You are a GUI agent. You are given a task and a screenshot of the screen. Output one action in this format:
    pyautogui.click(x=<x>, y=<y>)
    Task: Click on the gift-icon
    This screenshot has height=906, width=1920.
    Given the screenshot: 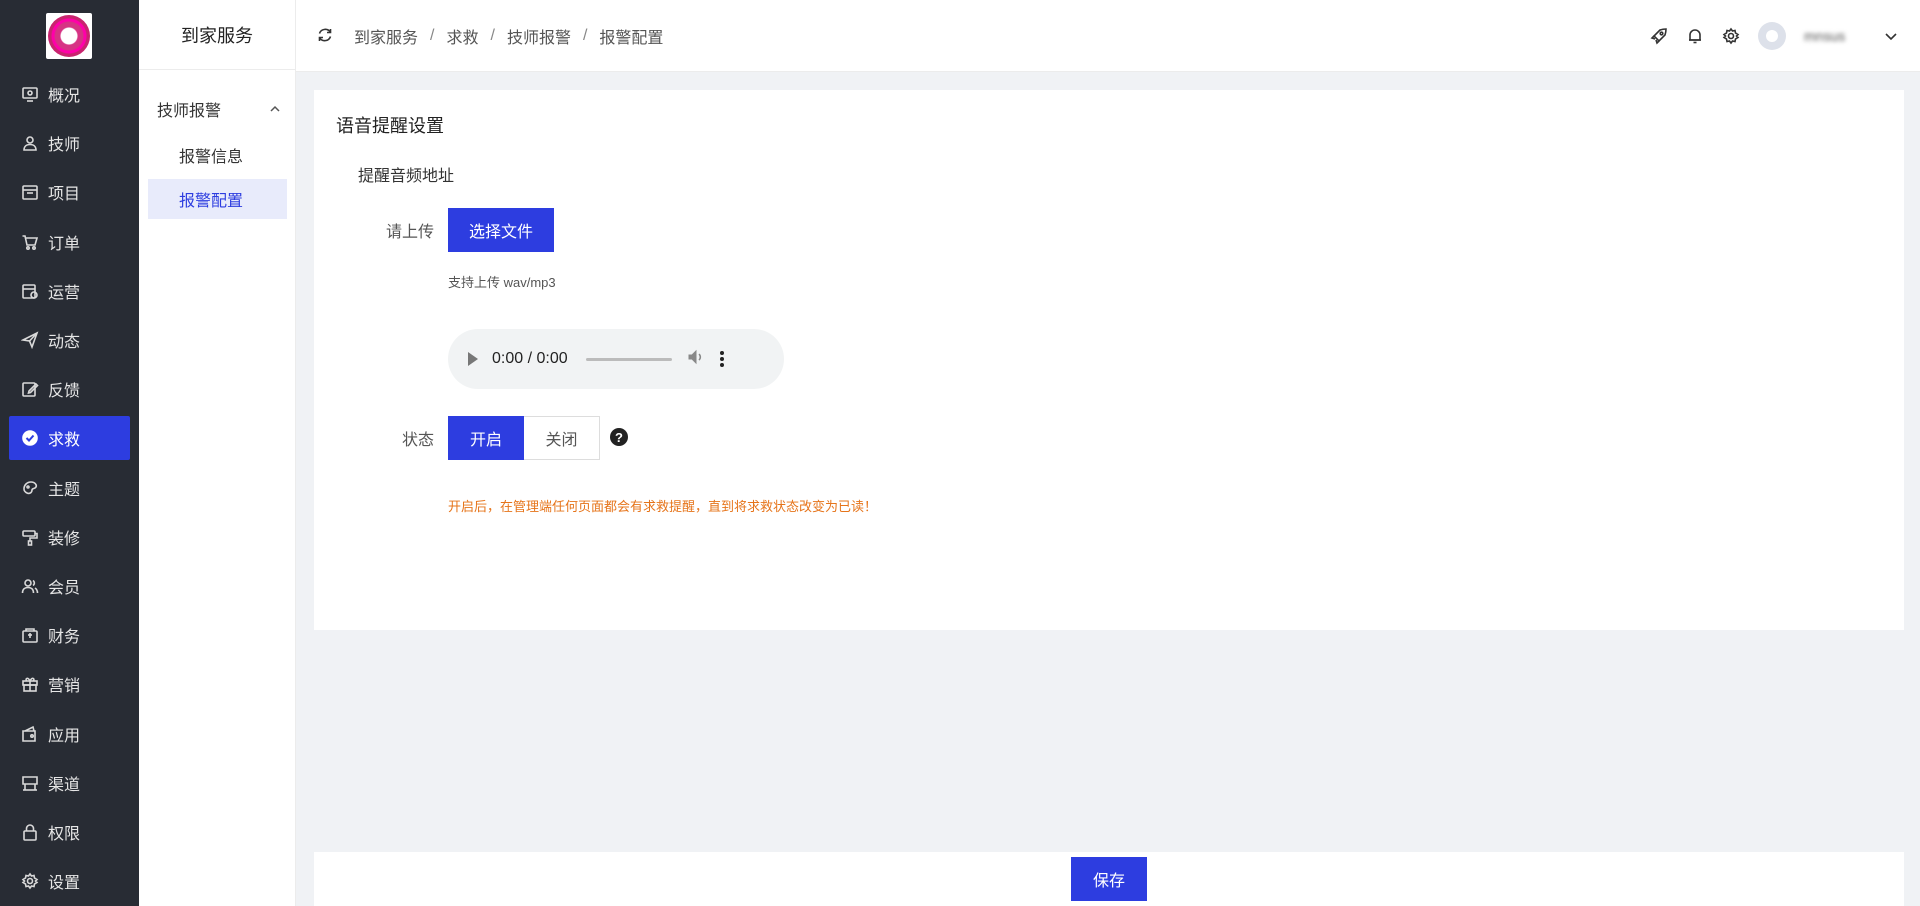 What is the action you would take?
    pyautogui.click(x=30, y=685)
    